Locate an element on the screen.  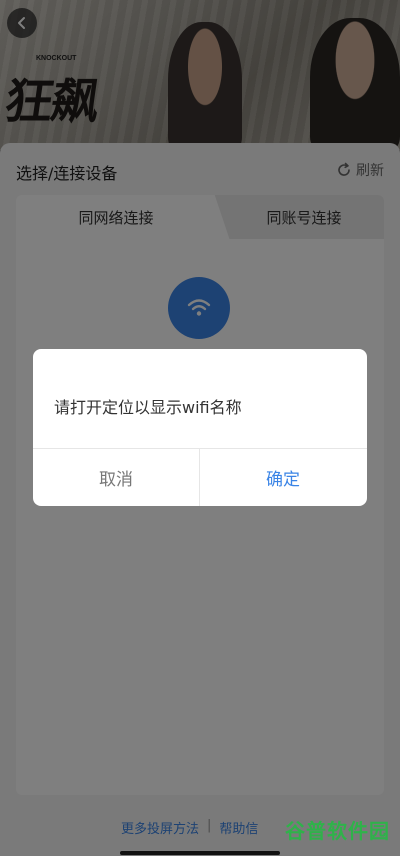
confirm-button: 确定 is located at coordinates (283, 477).